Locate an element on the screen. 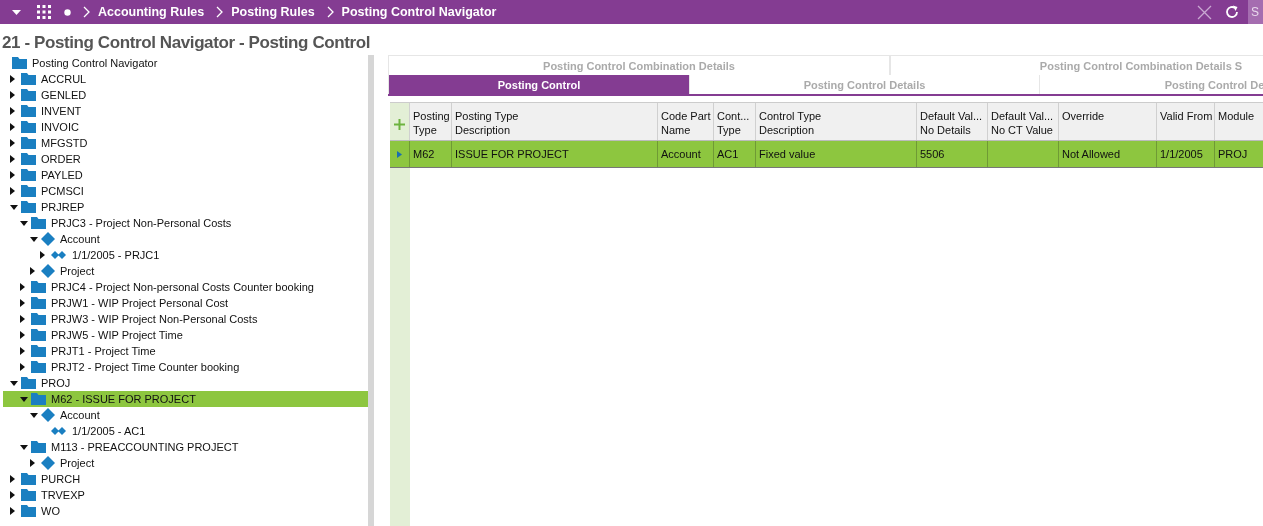  tree-item: PRJC3 - Project Non-Personal Costs is located at coordinates (141, 223).